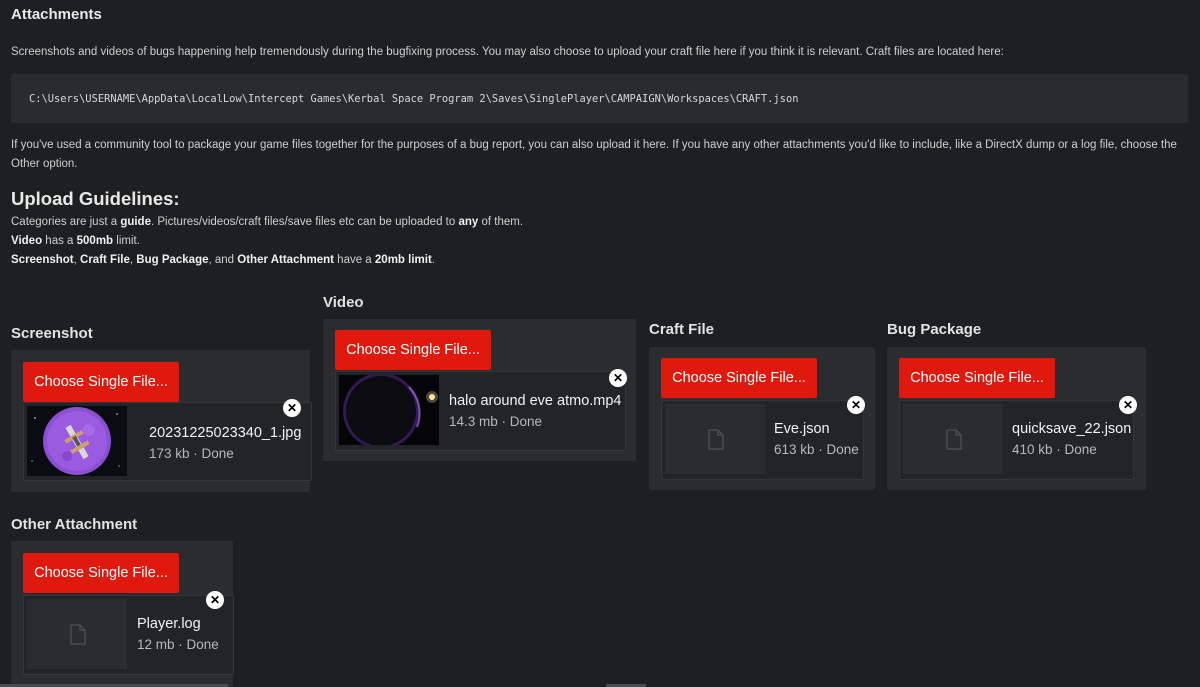 The width and height of the screenshot is (1200, 687). I want to click on other-attachment-remove-file-close-icon: ✕, so click(215, 600).